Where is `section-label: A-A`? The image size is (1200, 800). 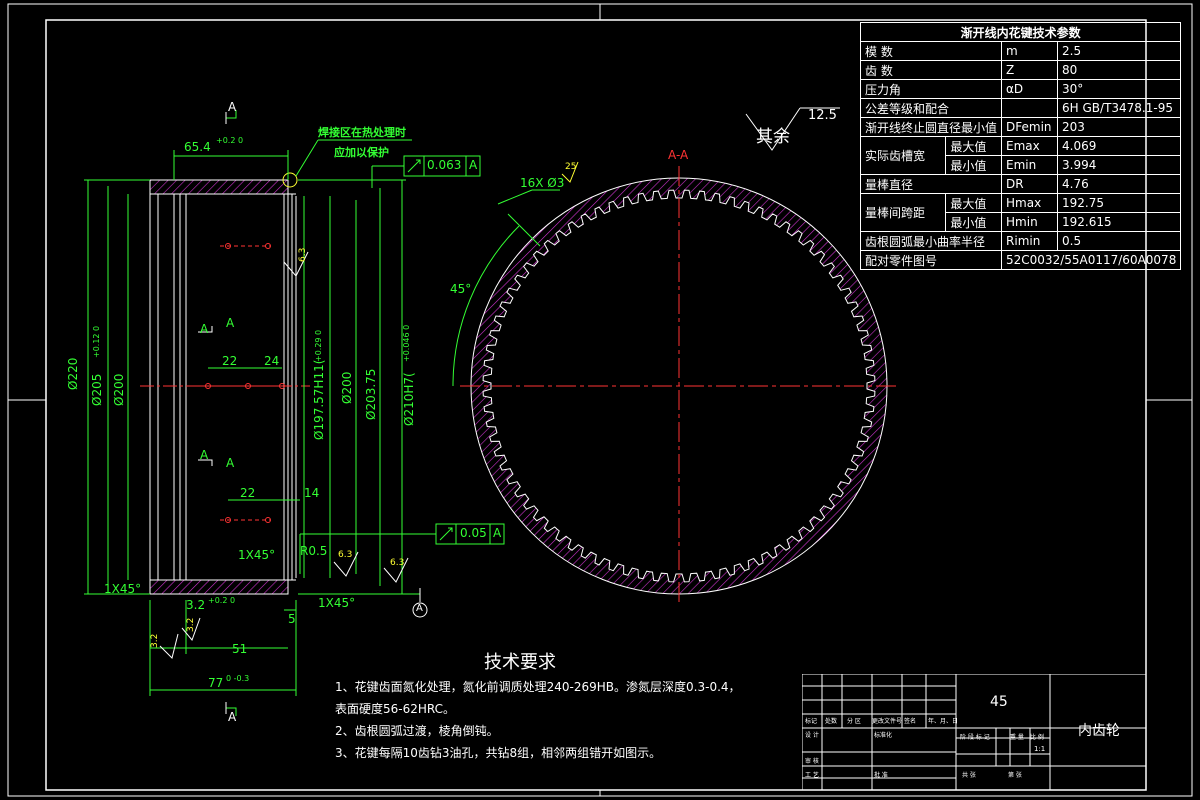
section-label: A-A is located at coordinates (678, 155).